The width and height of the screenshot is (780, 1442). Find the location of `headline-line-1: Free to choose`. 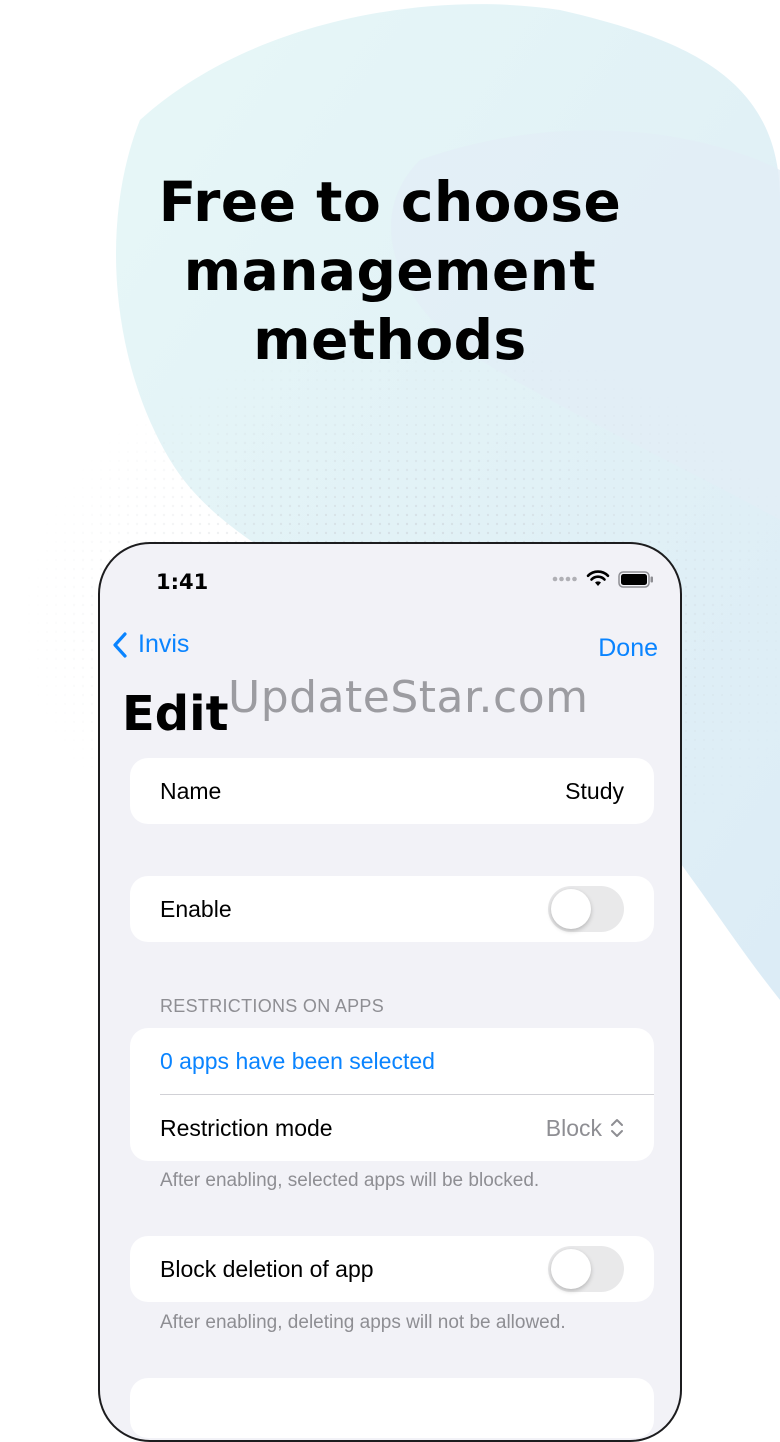

headline-line-1: Free to choose is located at coordinates (390, 202).